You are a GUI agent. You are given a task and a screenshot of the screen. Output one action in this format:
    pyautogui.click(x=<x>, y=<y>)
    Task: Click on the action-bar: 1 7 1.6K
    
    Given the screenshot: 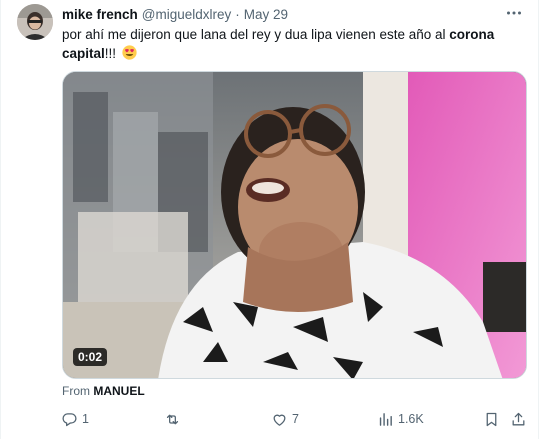 What is the action you would take?
    pyautogui.click(x=294, y=419)
    